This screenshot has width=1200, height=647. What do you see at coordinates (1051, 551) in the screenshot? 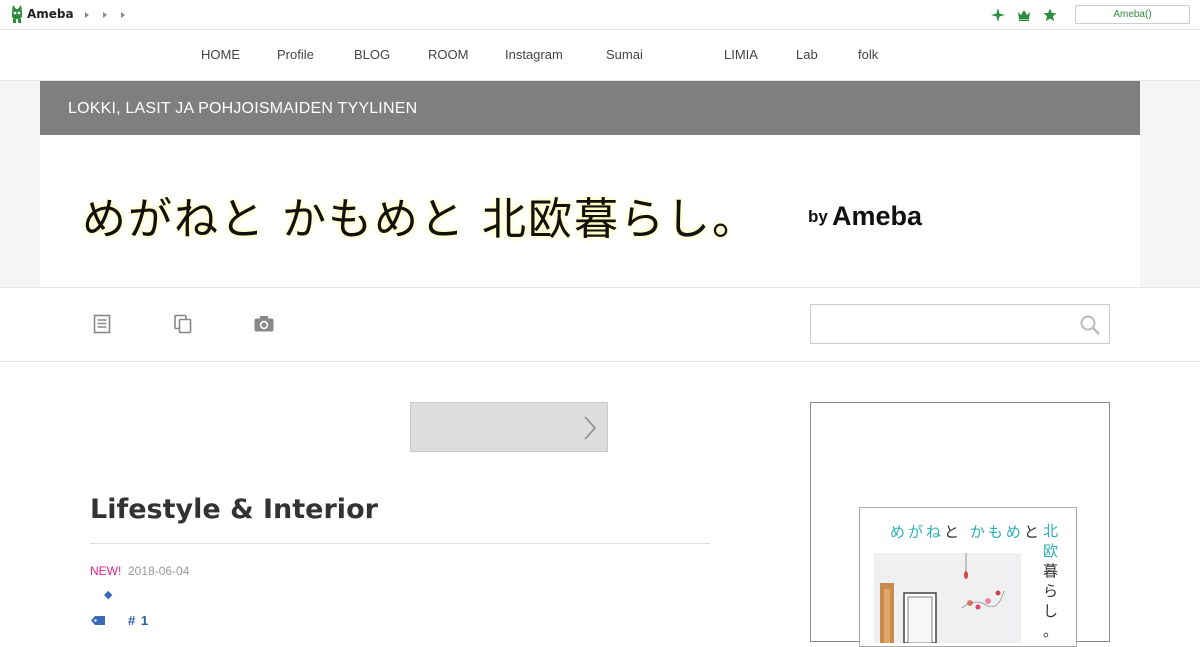
I see `book-title-char: 欧` at bounding box center [1051, 551].